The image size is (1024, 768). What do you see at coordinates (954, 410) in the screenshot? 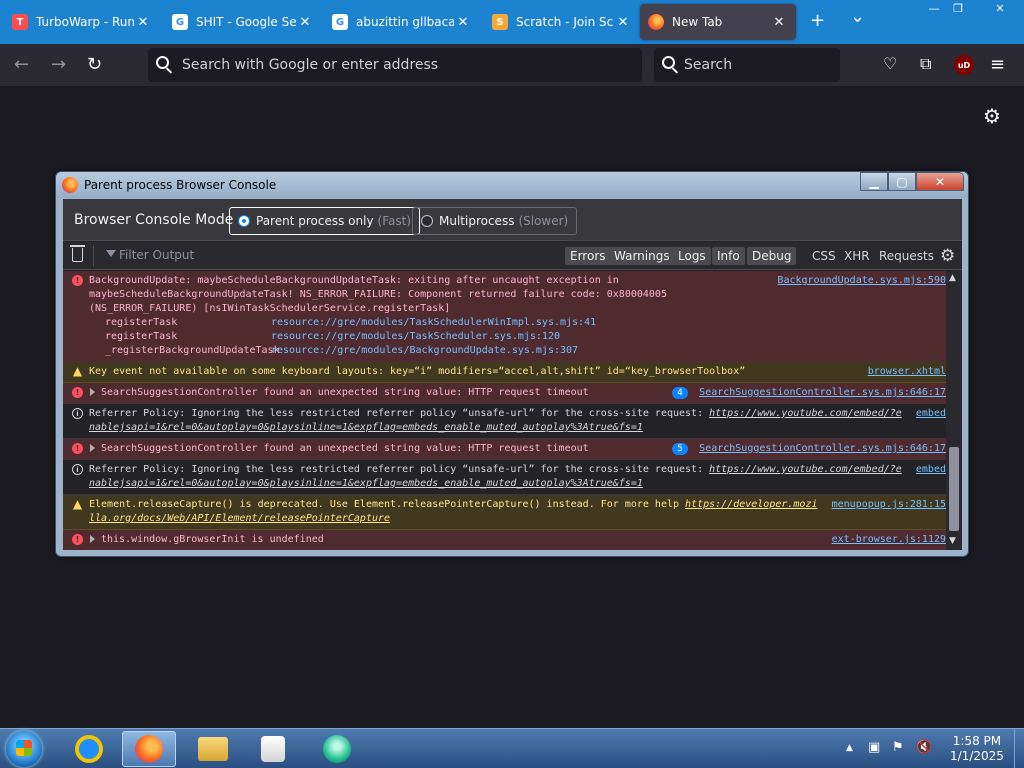
I see `console-scrollbar: ▲ ▼` at bounding box center [954, 410].